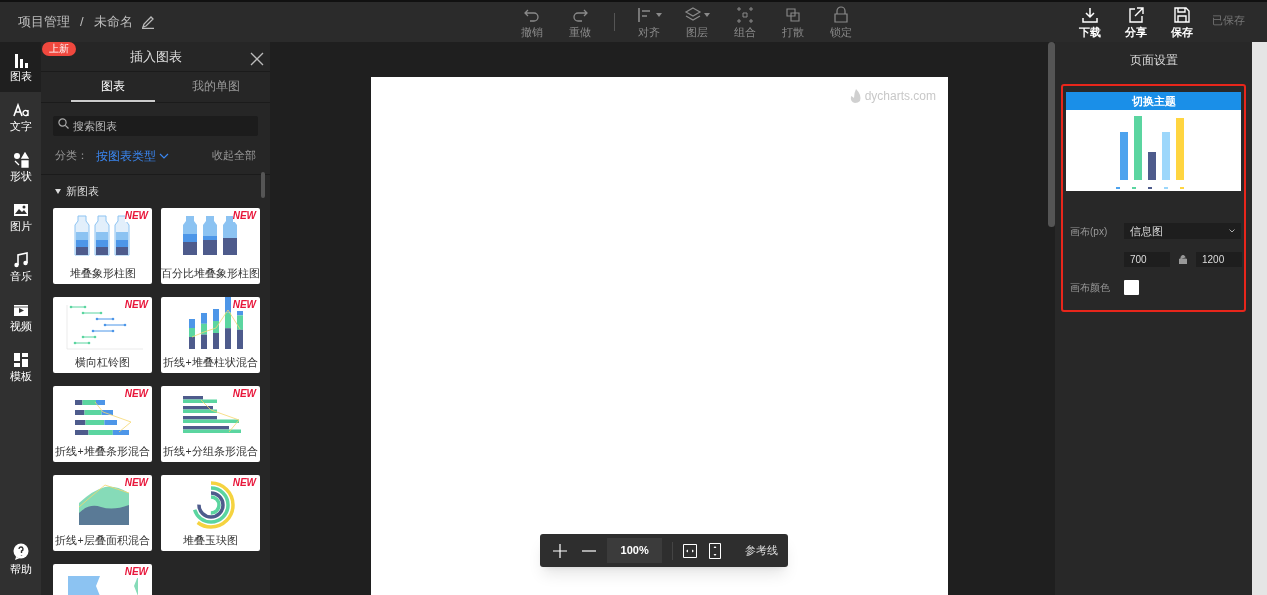  I want to click on filter-dropdown: 按图表类型, so click(132, 155).